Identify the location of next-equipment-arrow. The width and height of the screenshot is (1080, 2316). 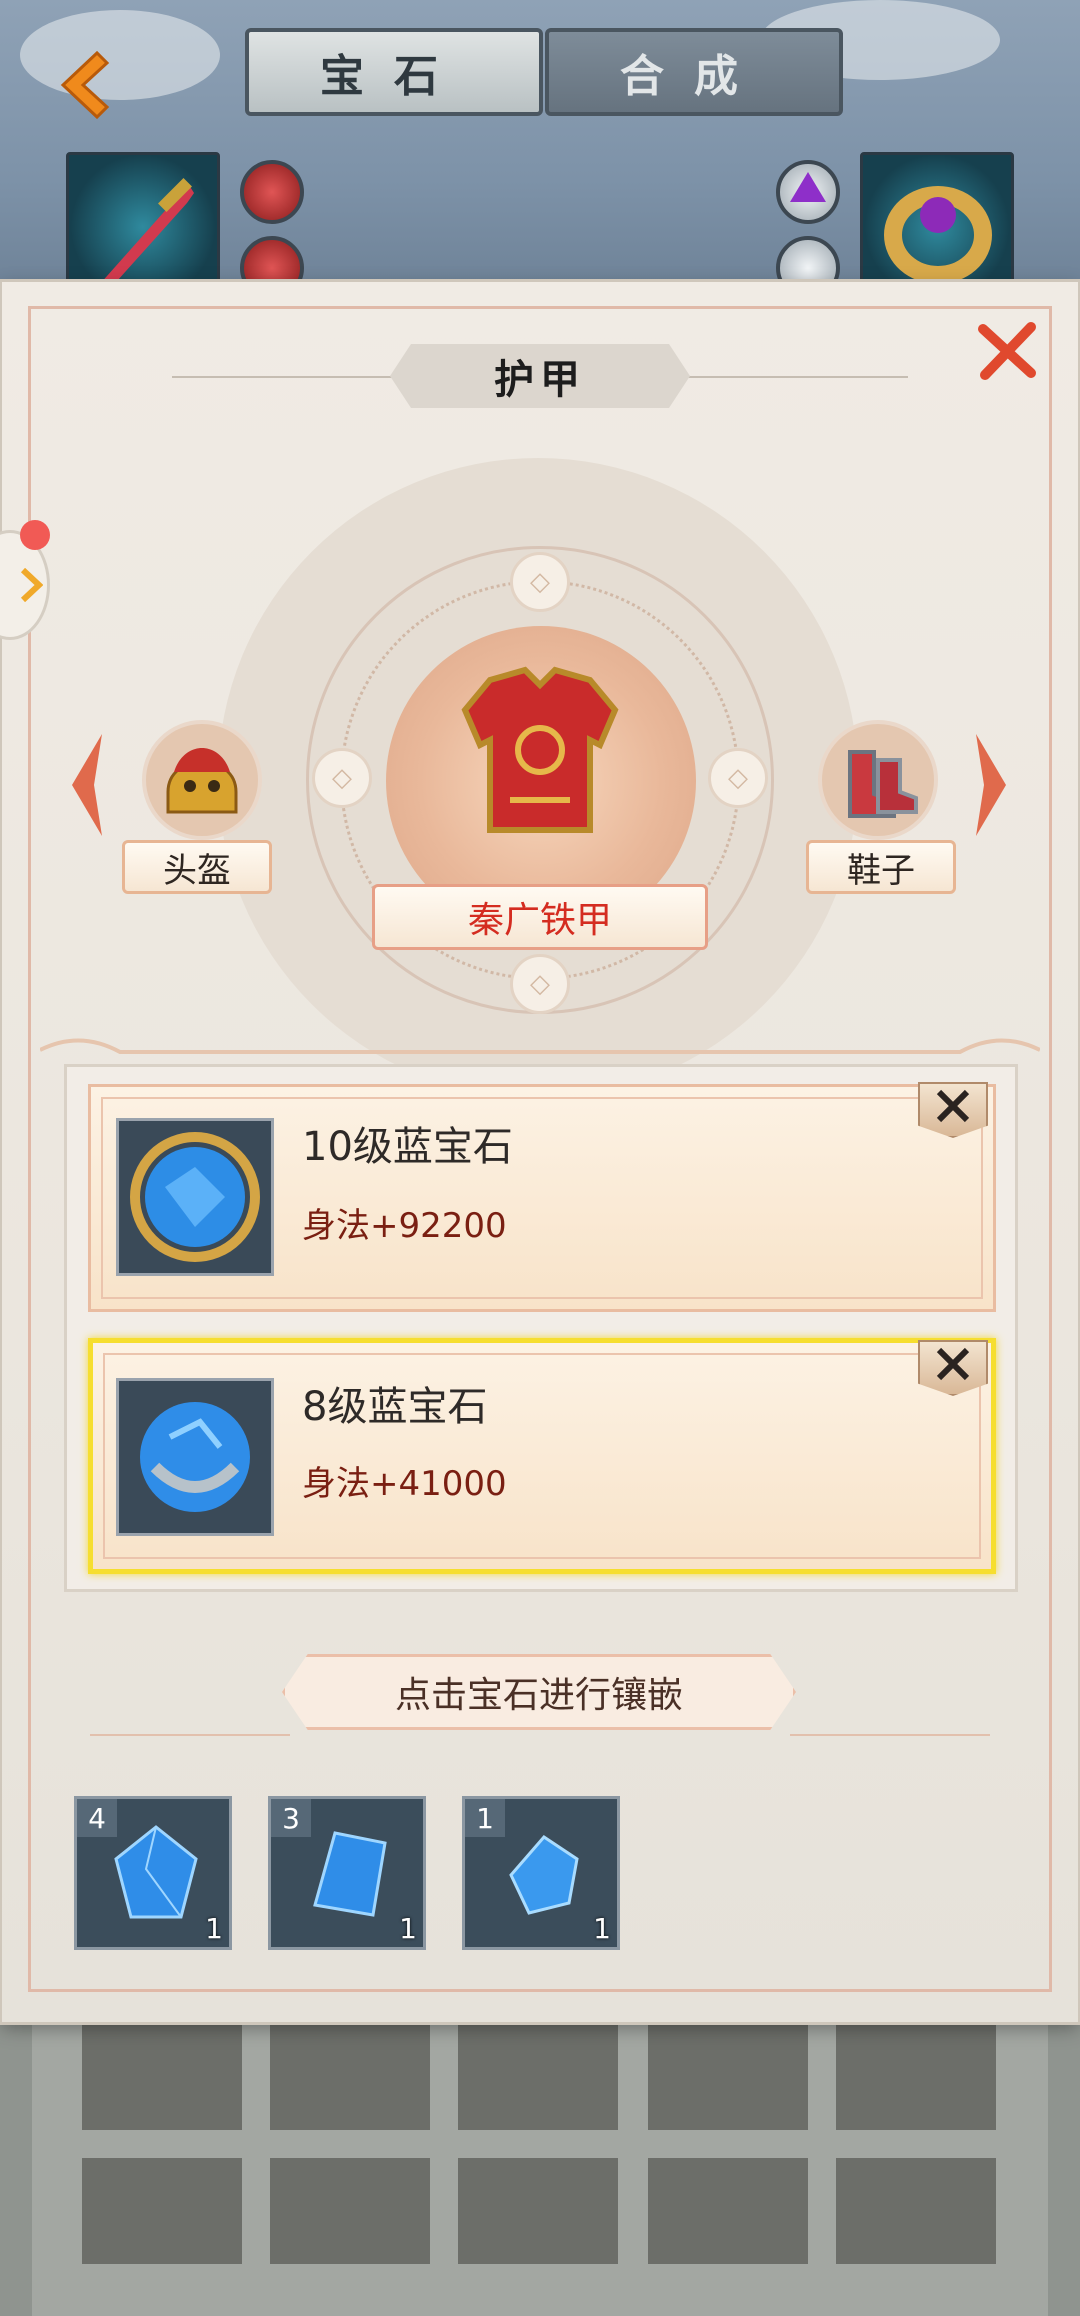
(992, 785).